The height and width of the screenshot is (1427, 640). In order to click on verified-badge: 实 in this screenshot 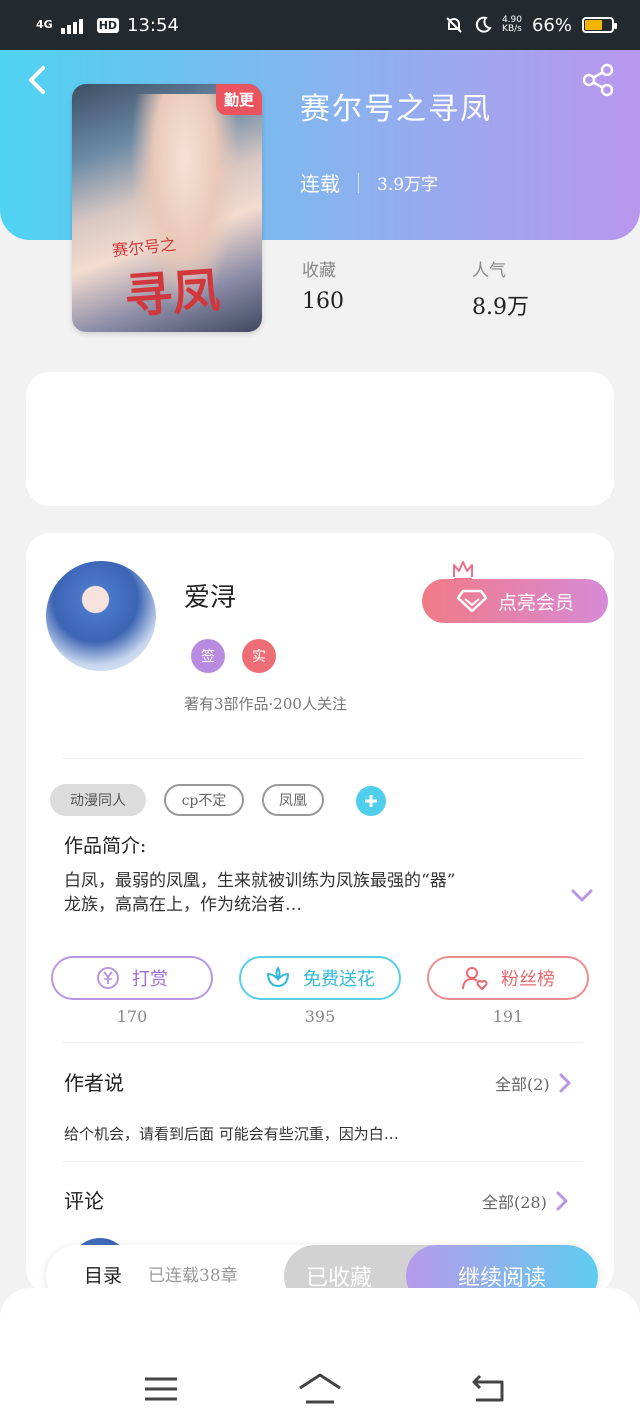, I will do `click(259, 656)`.